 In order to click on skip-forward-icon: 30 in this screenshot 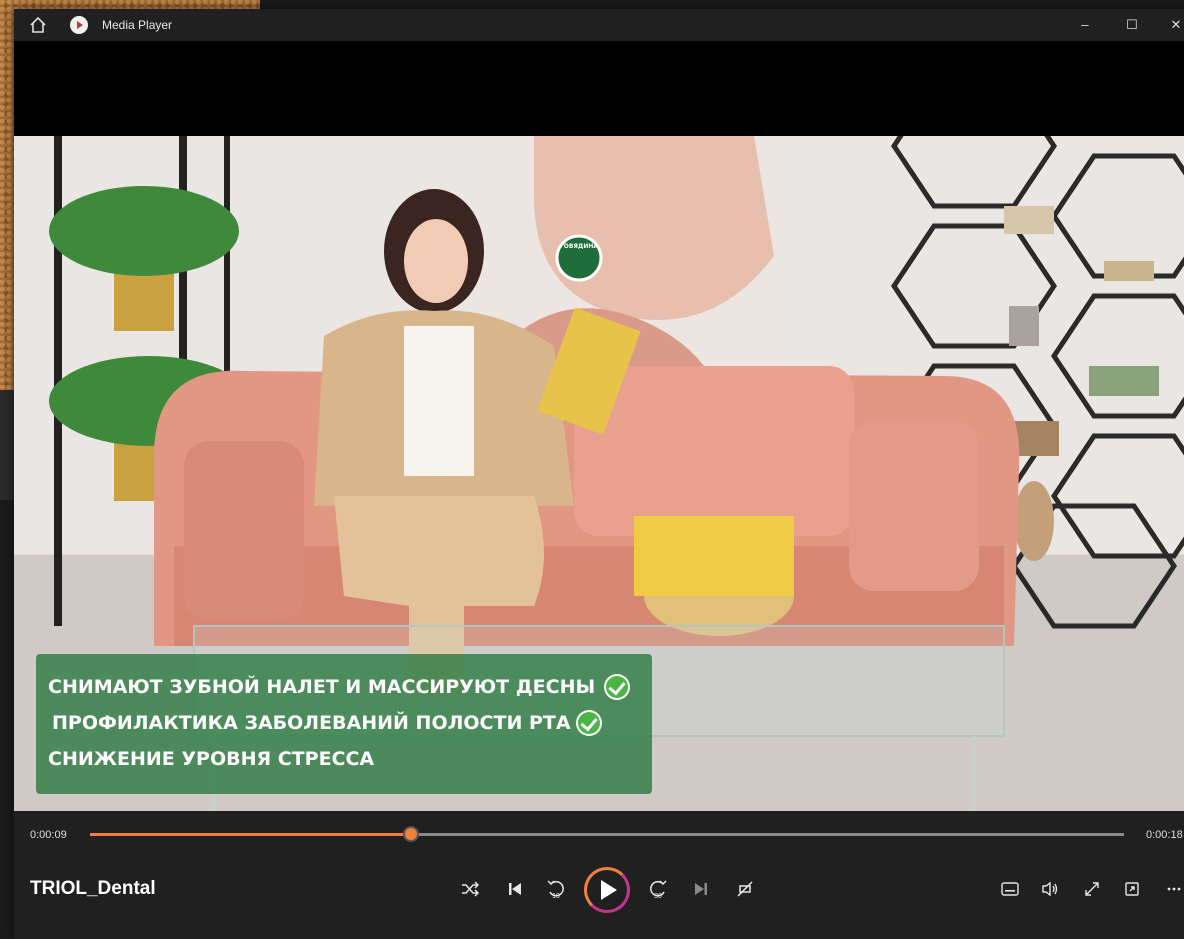, I will do `click(658, 889)`.